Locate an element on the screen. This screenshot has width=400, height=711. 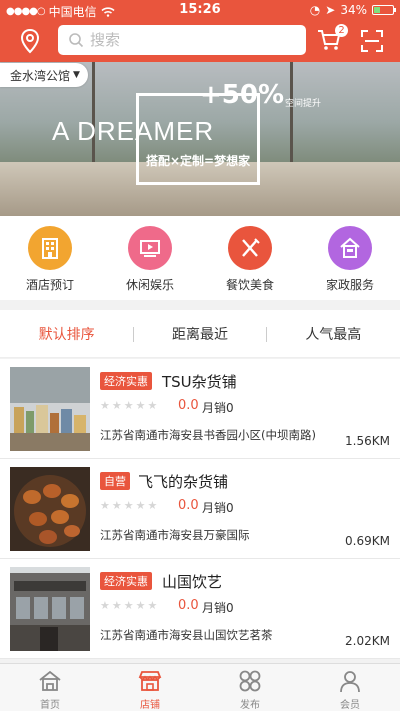
header: 2 is located at coordinates (200, 41).